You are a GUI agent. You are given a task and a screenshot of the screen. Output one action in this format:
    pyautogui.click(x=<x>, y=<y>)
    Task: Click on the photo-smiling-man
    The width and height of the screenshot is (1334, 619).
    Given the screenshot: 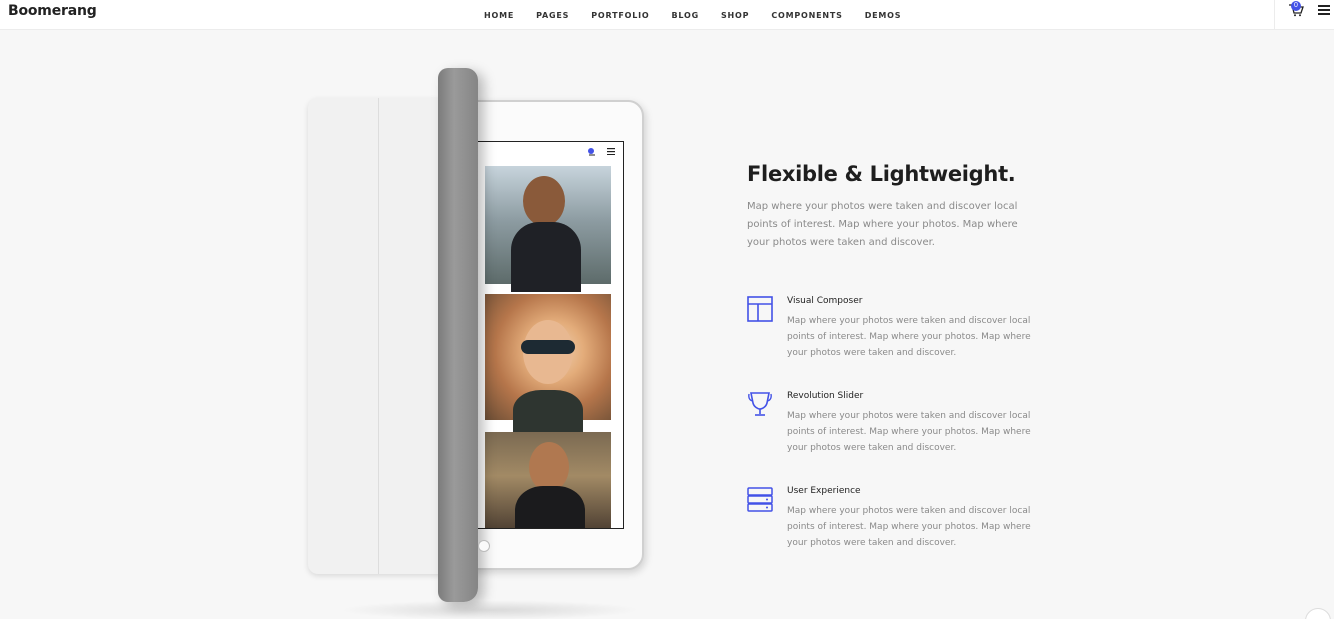 What is the action you would take?
    pyautogui.click(x=548, y=480)
    